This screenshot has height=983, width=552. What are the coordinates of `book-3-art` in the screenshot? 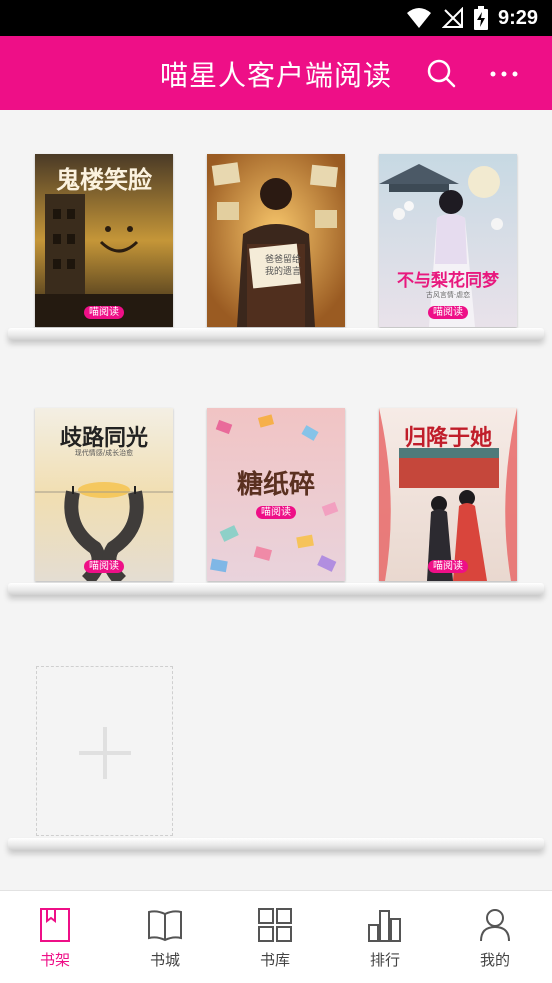 It's located at (448, 240).